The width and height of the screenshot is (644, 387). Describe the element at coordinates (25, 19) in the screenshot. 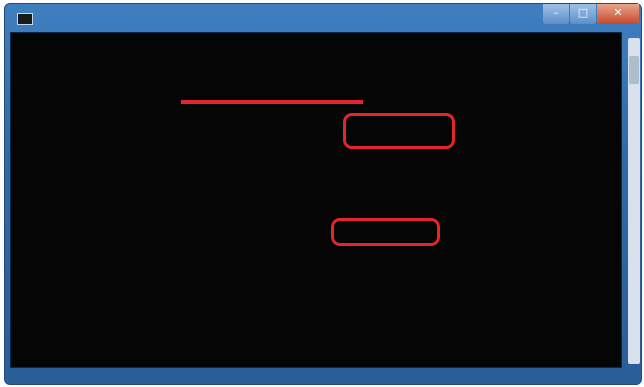

I see `console-app-icon` at that location.